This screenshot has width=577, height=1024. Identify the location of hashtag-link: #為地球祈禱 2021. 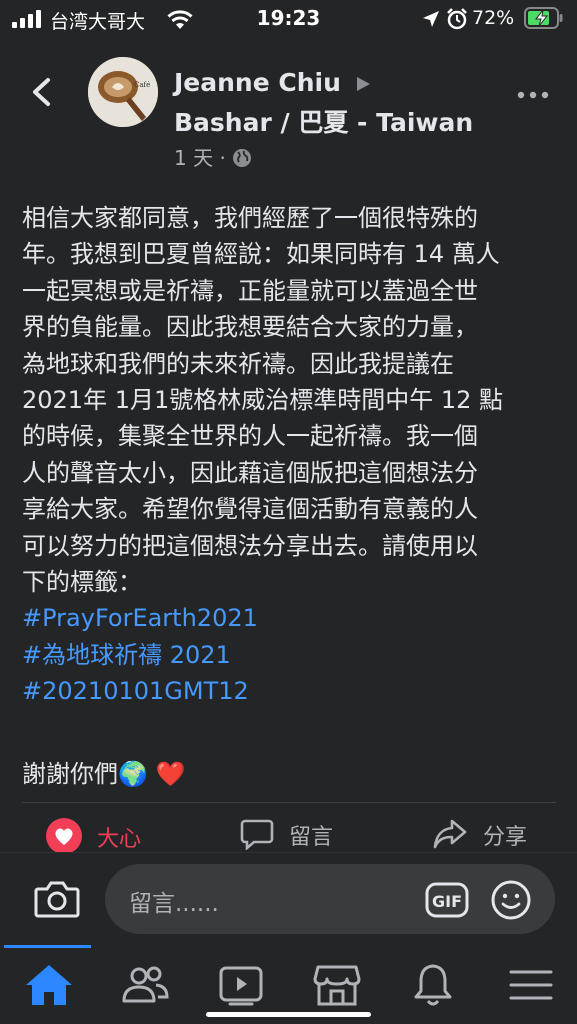
(292, 655).